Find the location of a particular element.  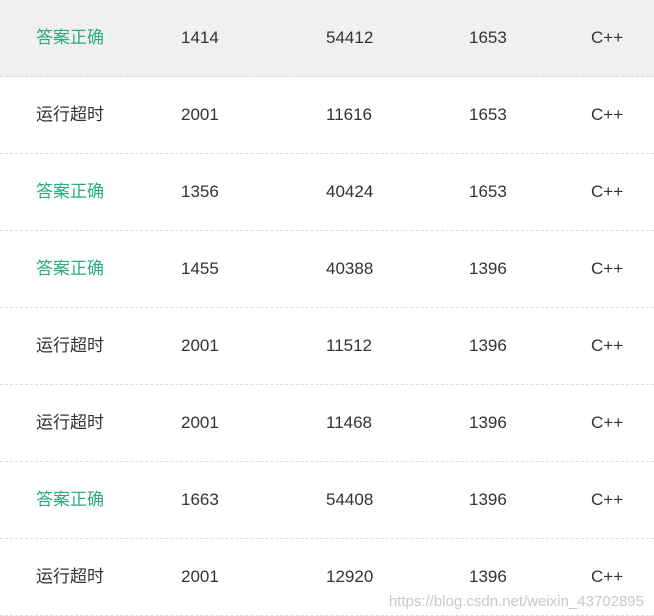

memory-cell: 54412 is located at coordinates (350, 37).